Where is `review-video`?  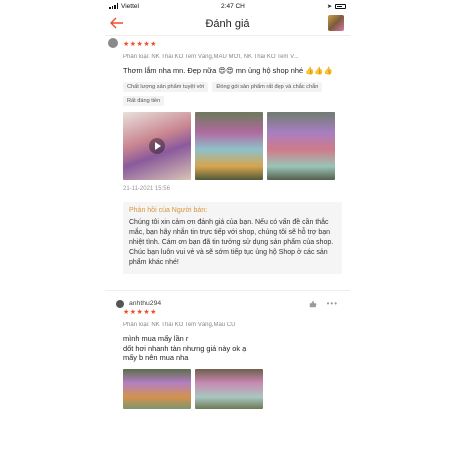
review-video is located at coordinates (157, 146).